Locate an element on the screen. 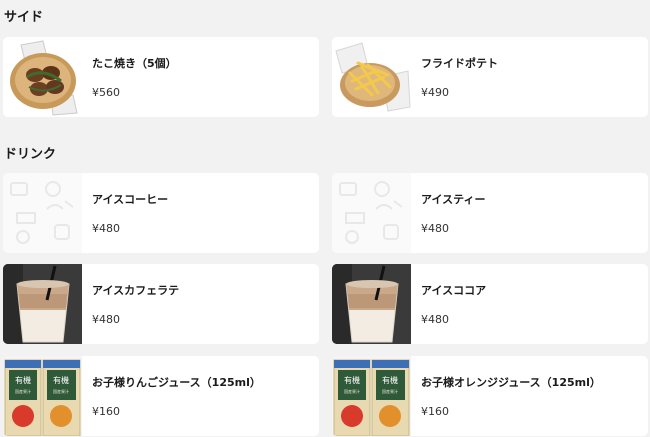  menu-item-iced-tea: アイスティー ¥480 is located at coordinates (490, 213).